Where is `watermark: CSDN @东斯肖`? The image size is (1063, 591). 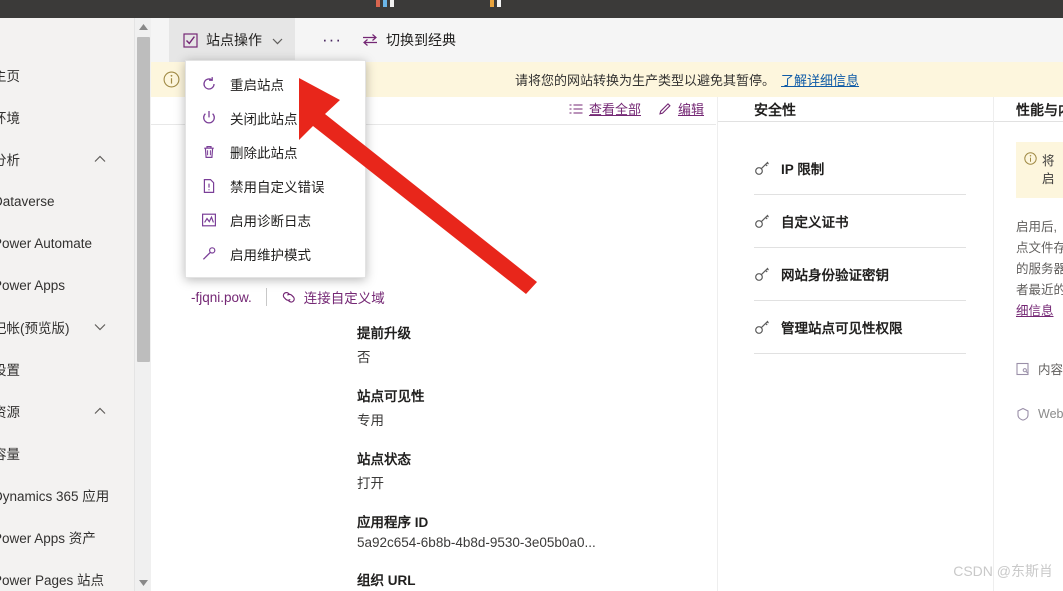
watermark: CSDN @东斯肖 is located at coordinates (1003, 571).